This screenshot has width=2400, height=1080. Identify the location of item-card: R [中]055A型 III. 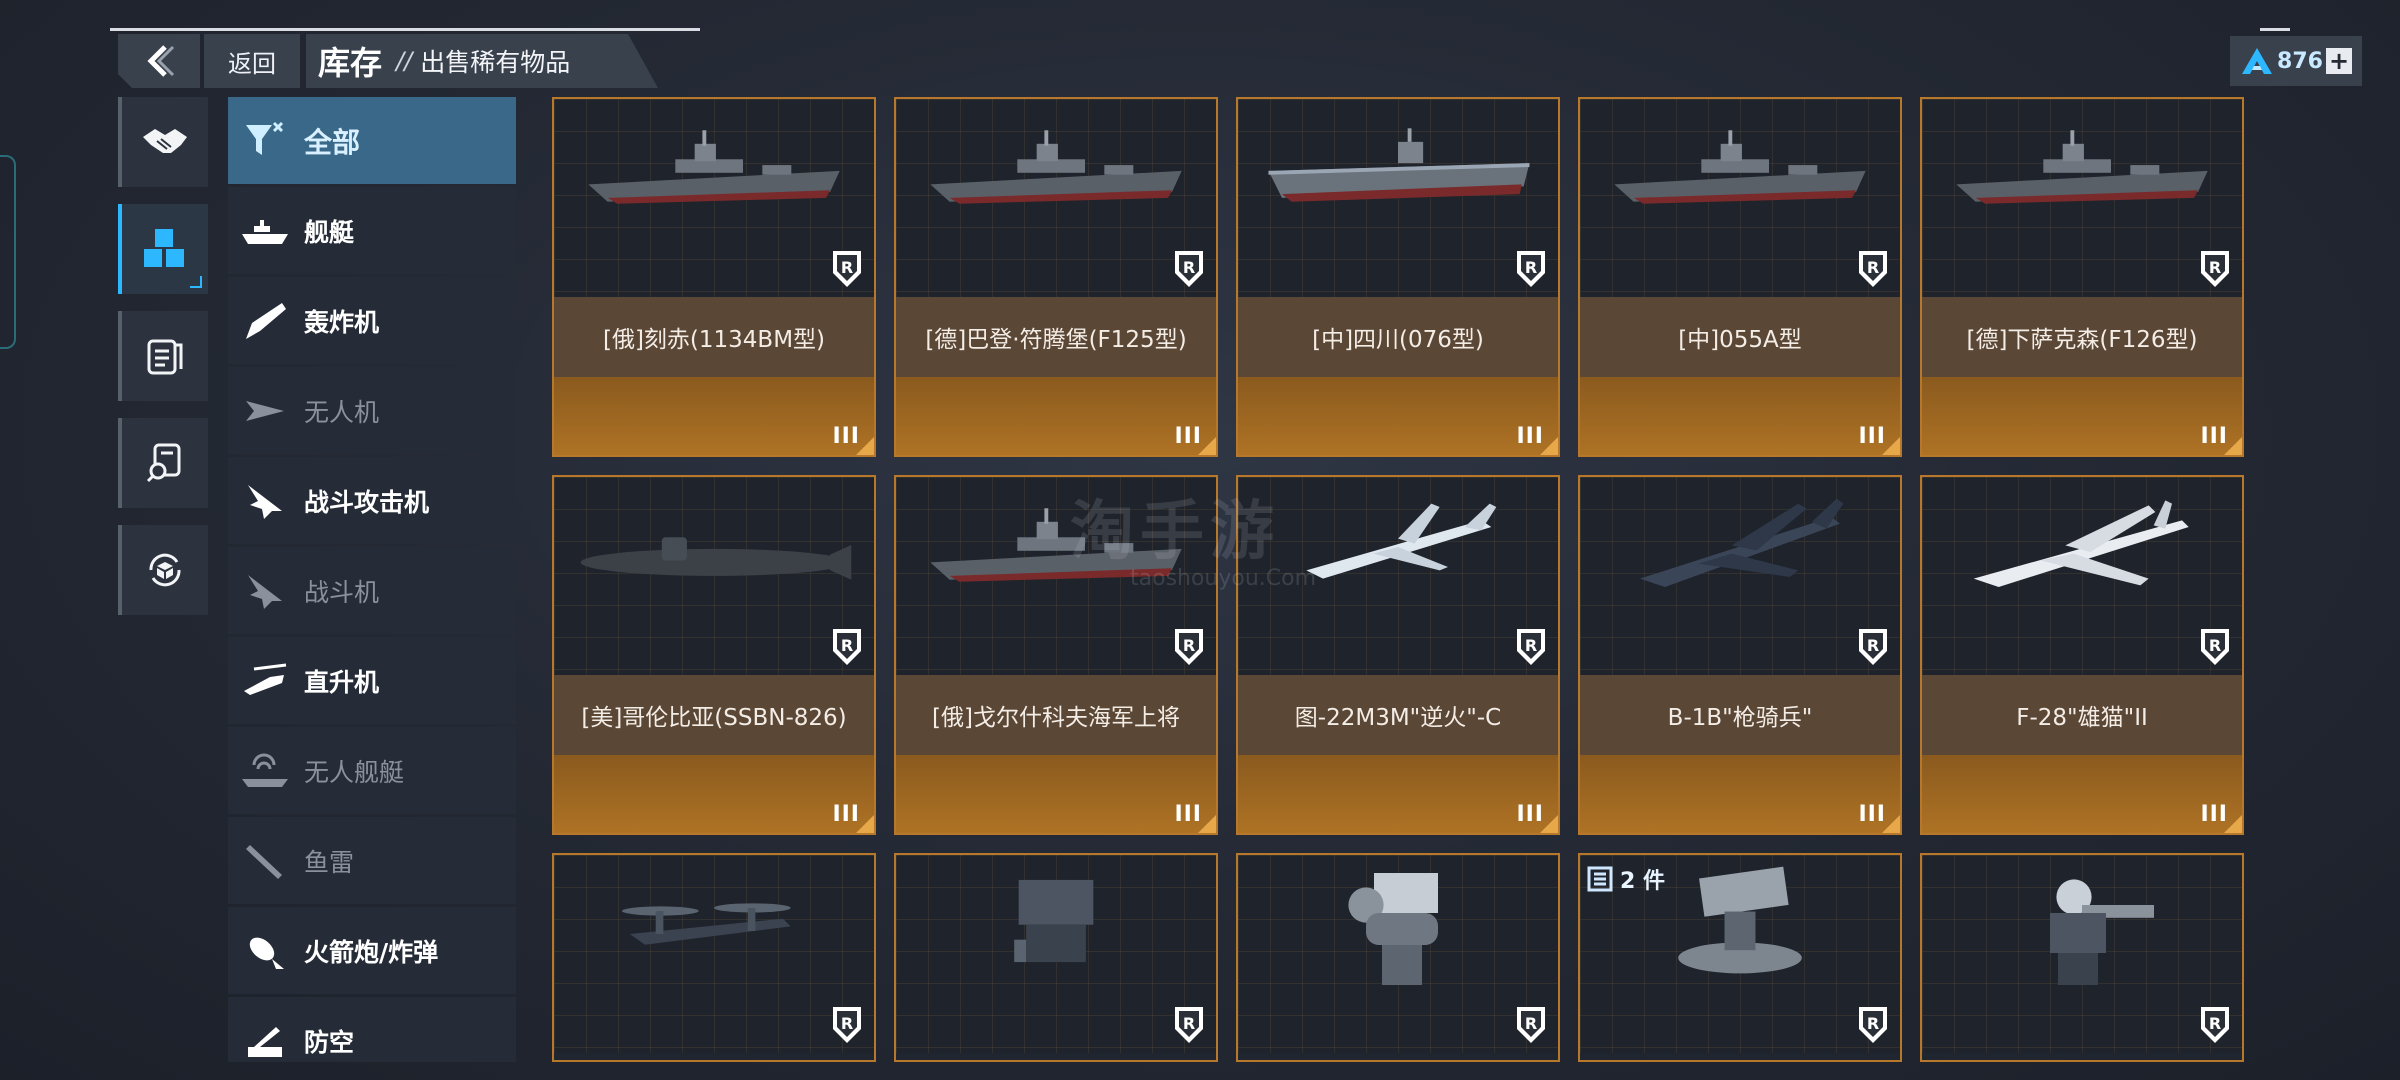
(1740, 277).